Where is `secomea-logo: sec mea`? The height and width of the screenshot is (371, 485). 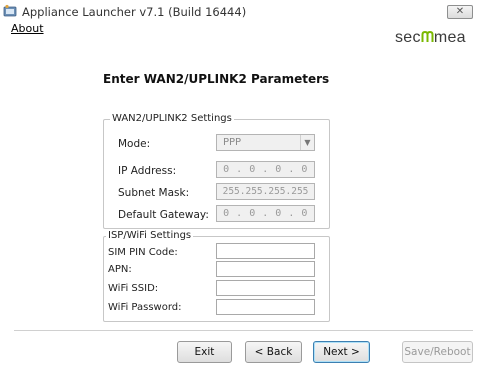 secomea-logo: sec mea is located at coordinates (430, 38).